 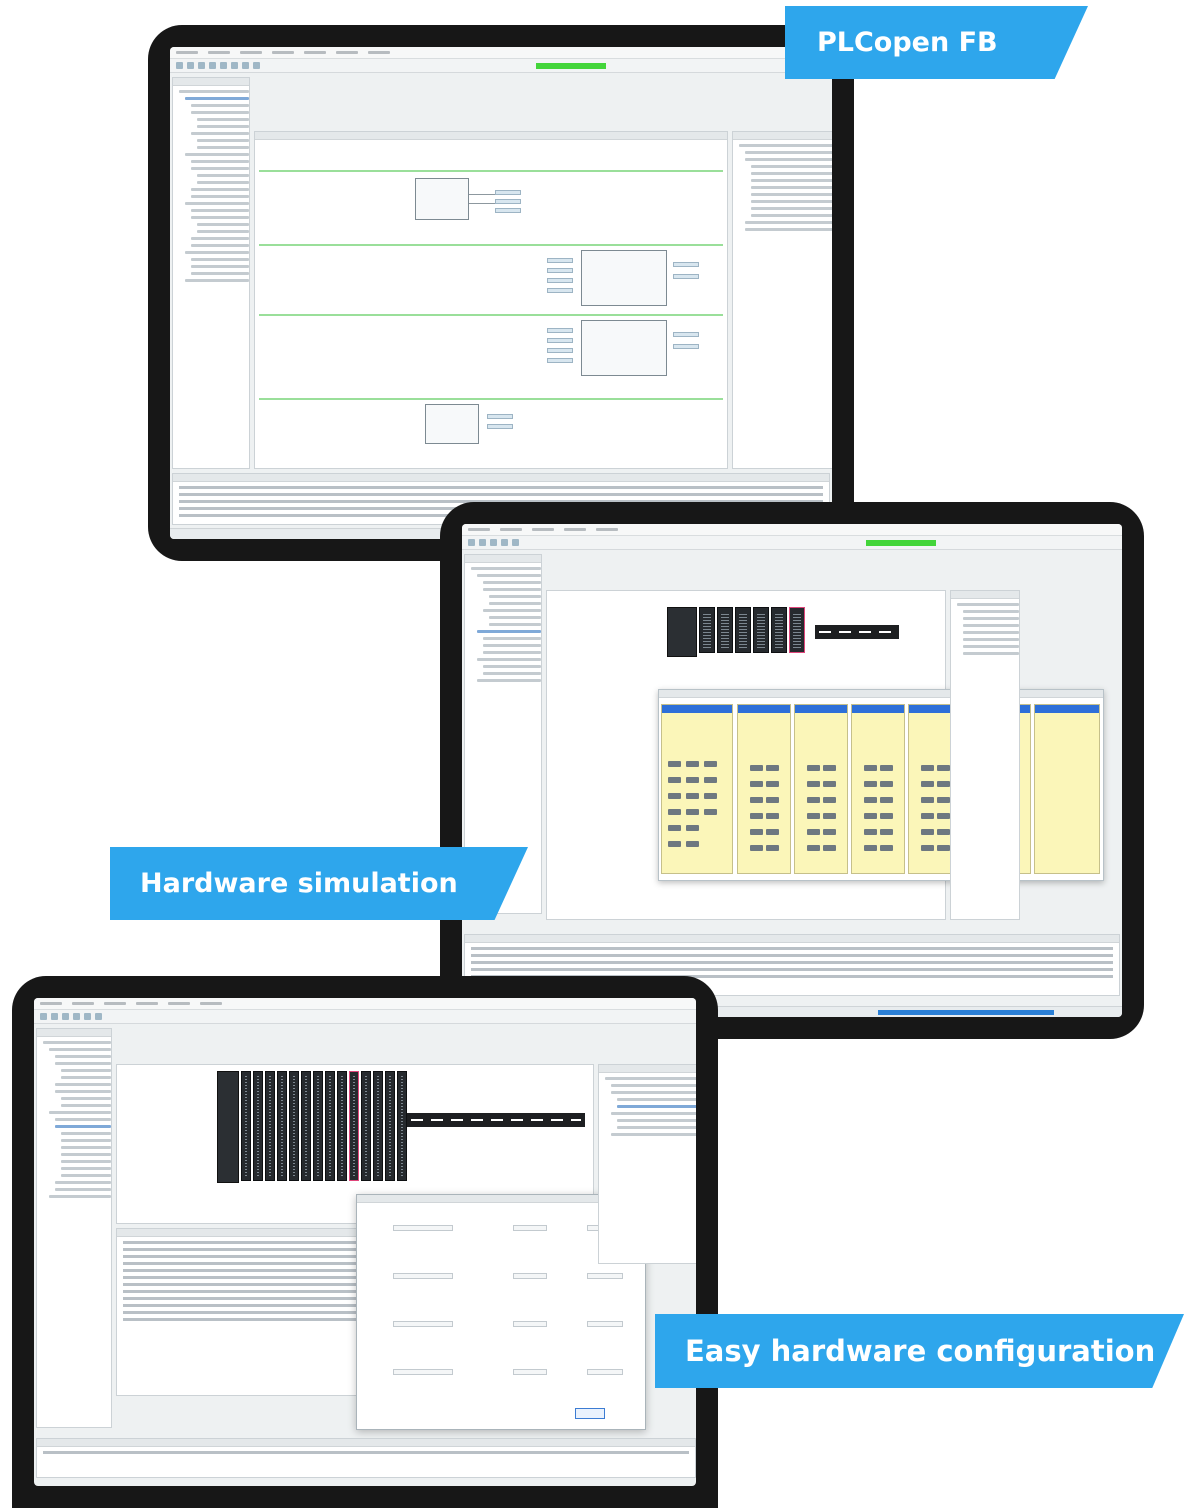 What do you see at coordinates (624, 348) in the screenshot?
I see `fb-block-move-relative` at bounding box center [624, 348].